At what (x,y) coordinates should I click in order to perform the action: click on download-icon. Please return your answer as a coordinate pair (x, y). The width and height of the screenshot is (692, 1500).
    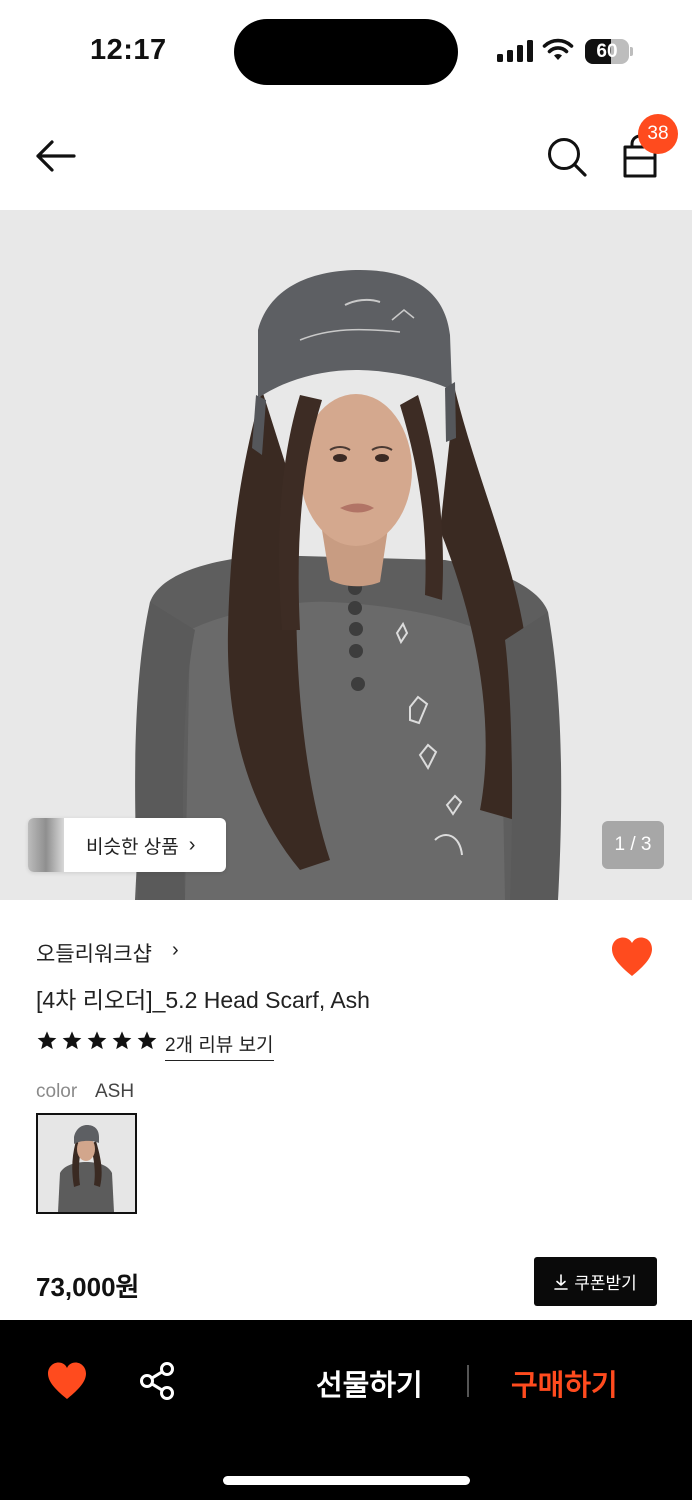
    Looking at the image, I should click on (561, 1281).